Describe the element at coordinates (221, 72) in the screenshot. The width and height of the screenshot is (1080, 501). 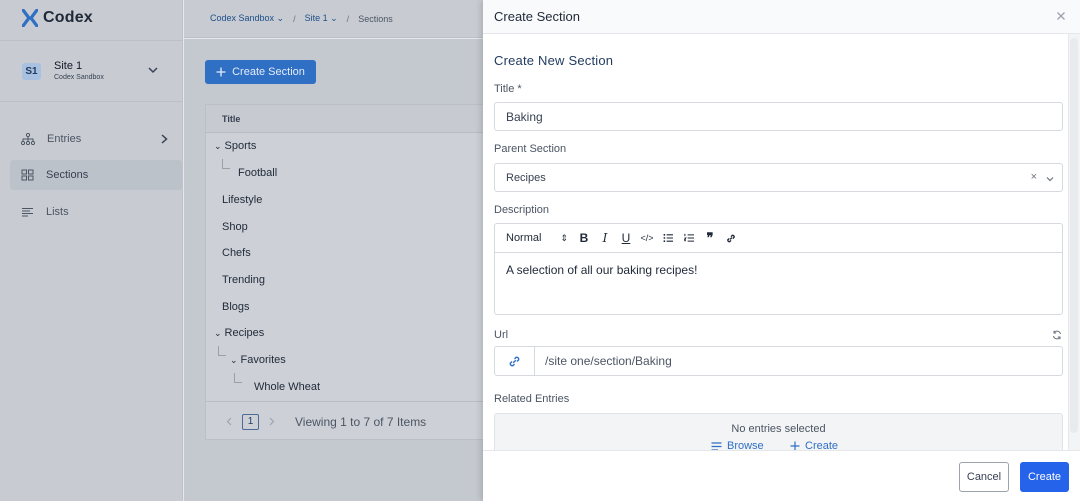
I see `plus-icon` at that location.